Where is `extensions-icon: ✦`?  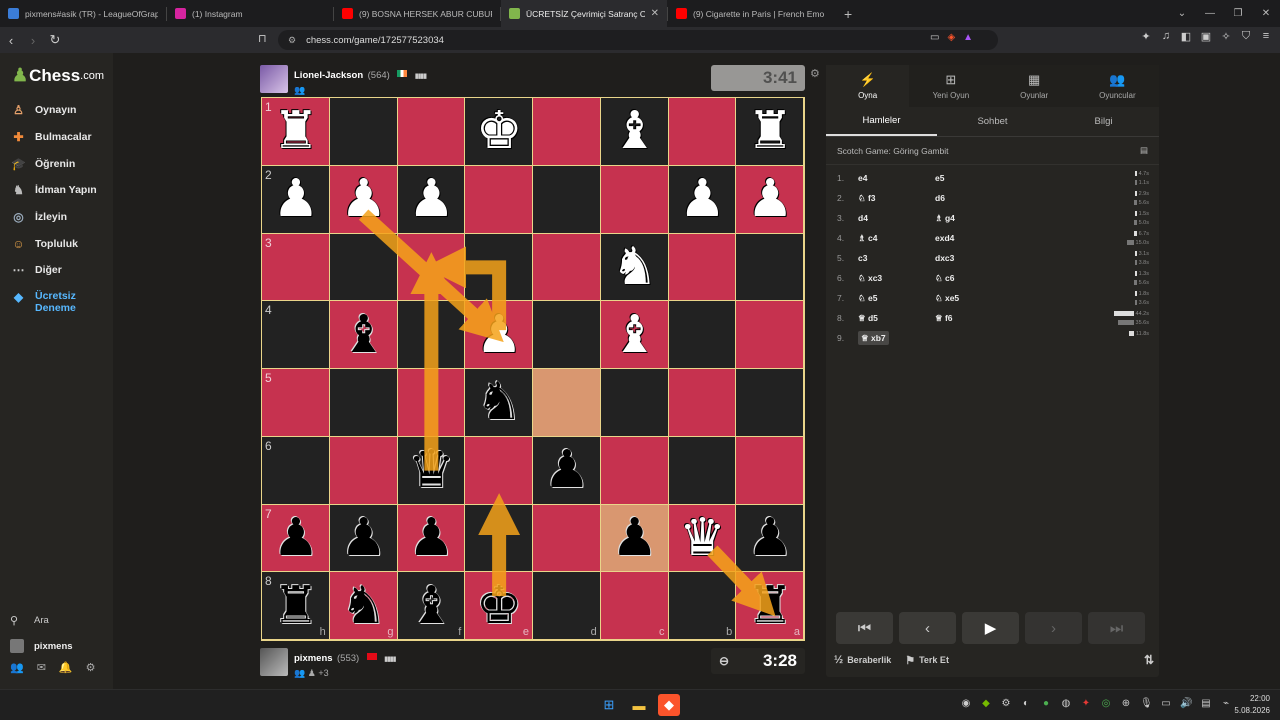 extensions-icon: ✦ is located at coordinates (1146, 36).